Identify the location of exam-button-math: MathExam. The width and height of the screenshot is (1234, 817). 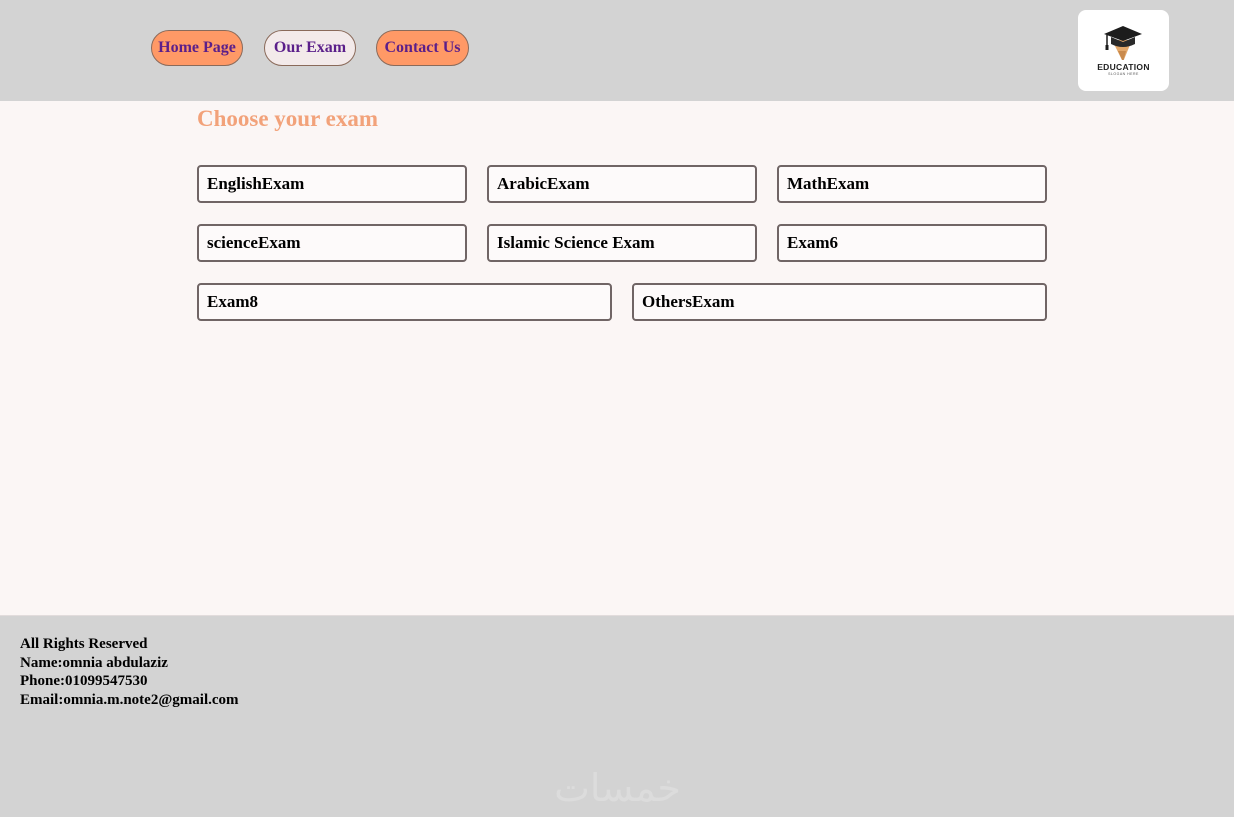
(912, 184).